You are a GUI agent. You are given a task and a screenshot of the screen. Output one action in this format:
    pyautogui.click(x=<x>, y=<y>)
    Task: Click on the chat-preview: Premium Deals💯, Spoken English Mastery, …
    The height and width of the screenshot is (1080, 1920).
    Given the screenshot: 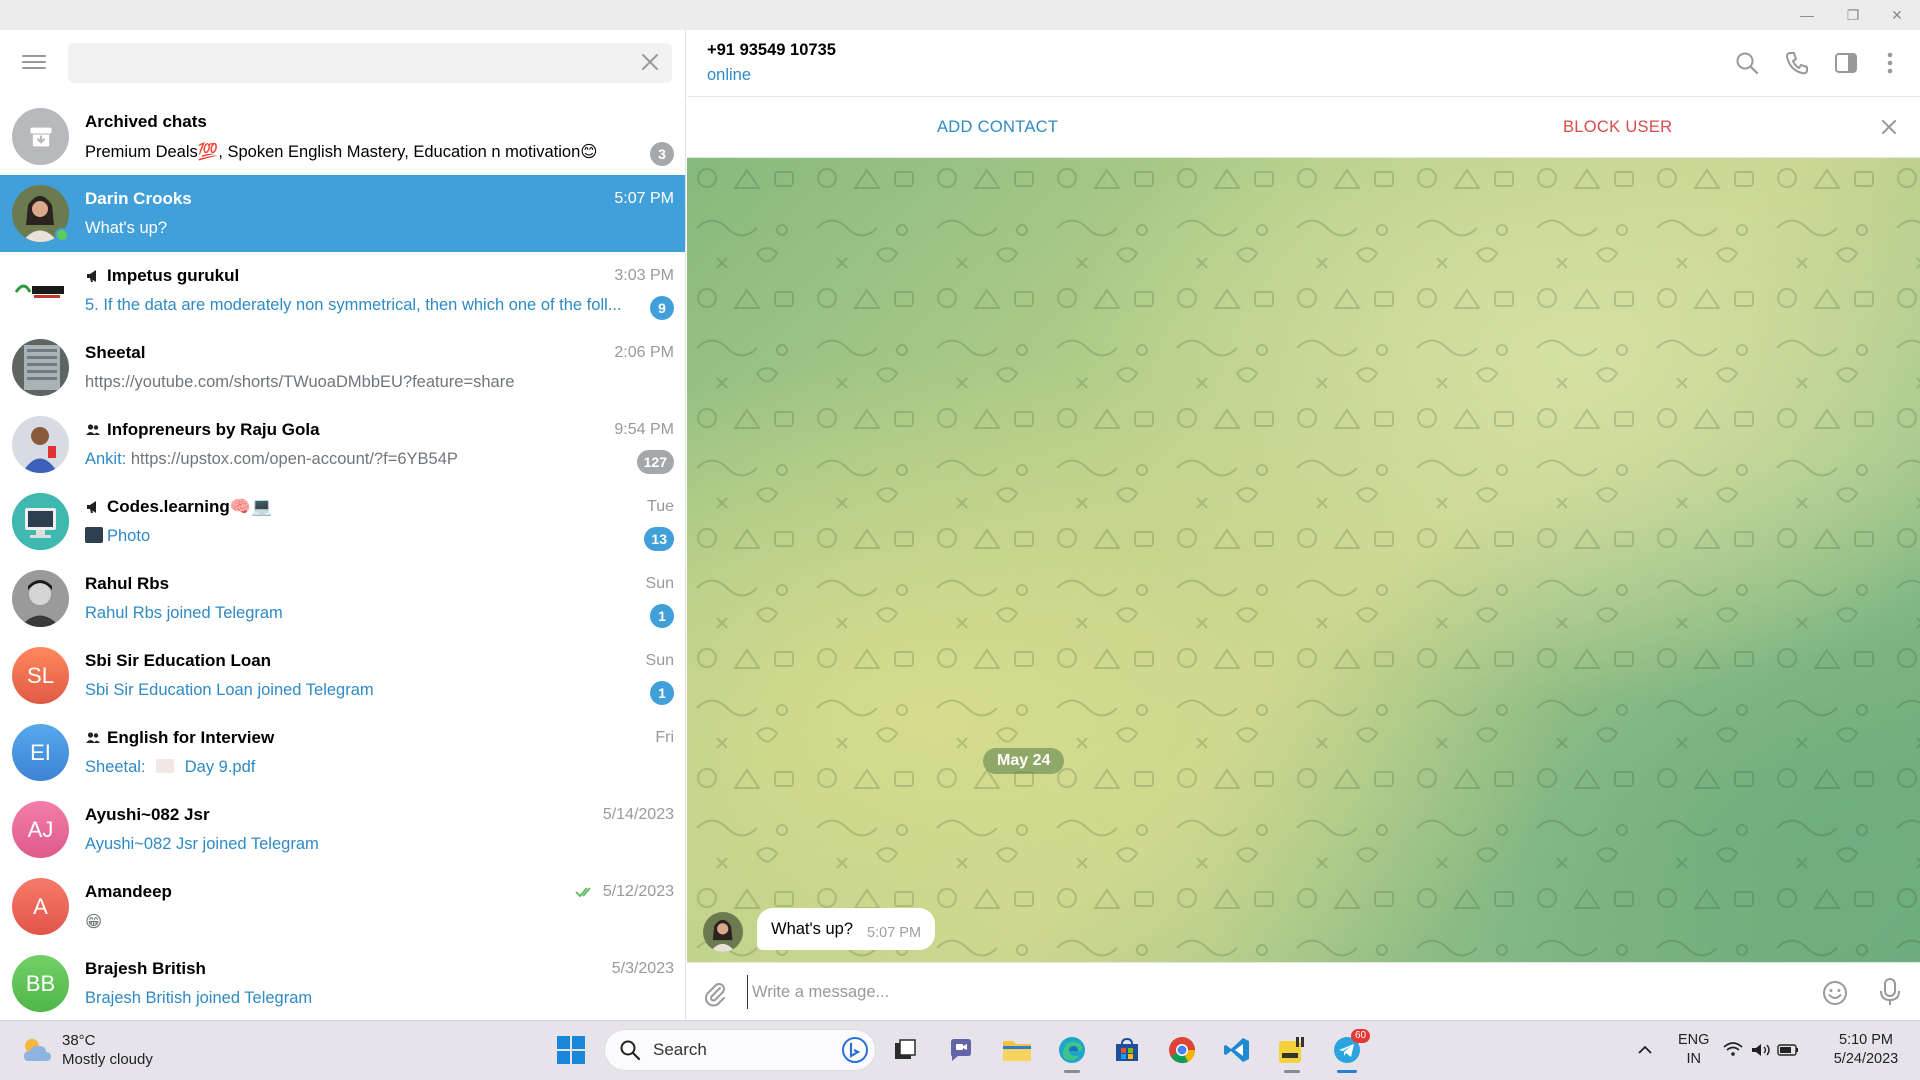 What is the action you would take?
    pyautogui.click(x=341, y=152)
    